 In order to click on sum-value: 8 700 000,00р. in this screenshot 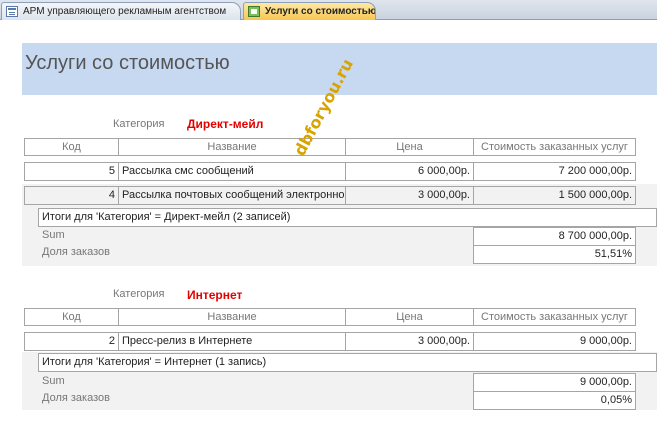, I will do `click(554, 236)`.